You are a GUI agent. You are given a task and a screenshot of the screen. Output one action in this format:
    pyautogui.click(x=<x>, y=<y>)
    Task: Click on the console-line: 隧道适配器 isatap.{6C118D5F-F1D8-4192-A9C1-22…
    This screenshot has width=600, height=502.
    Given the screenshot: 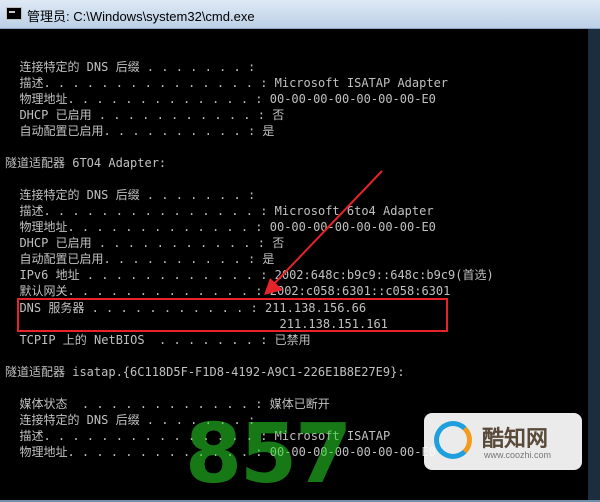 What is the action you would take?
    pyautogui.click(x=205, y=372)
    